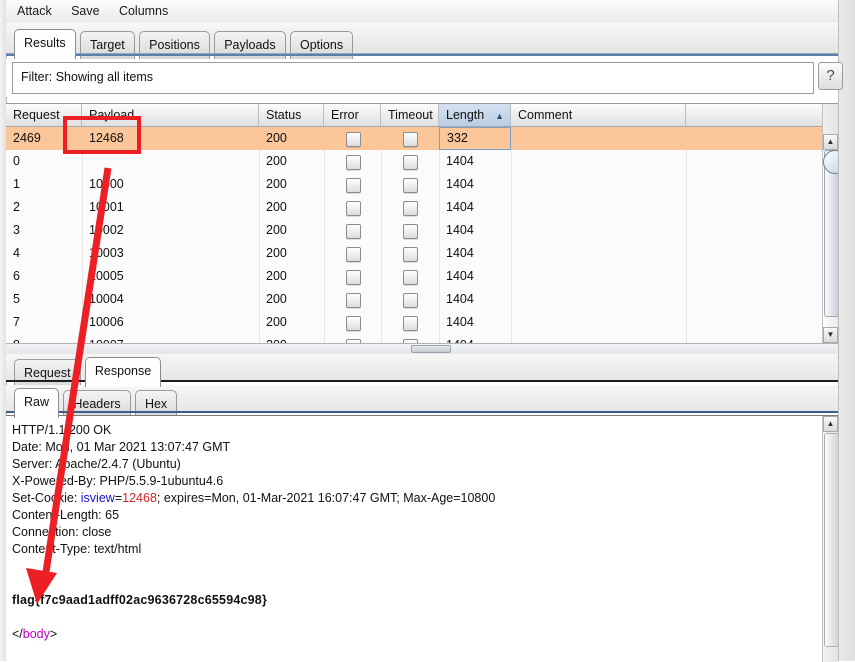 The height and width of the screenshot is (662, 855). I want to click on table-row: 2469 12468 200 332, so click(415, 138).